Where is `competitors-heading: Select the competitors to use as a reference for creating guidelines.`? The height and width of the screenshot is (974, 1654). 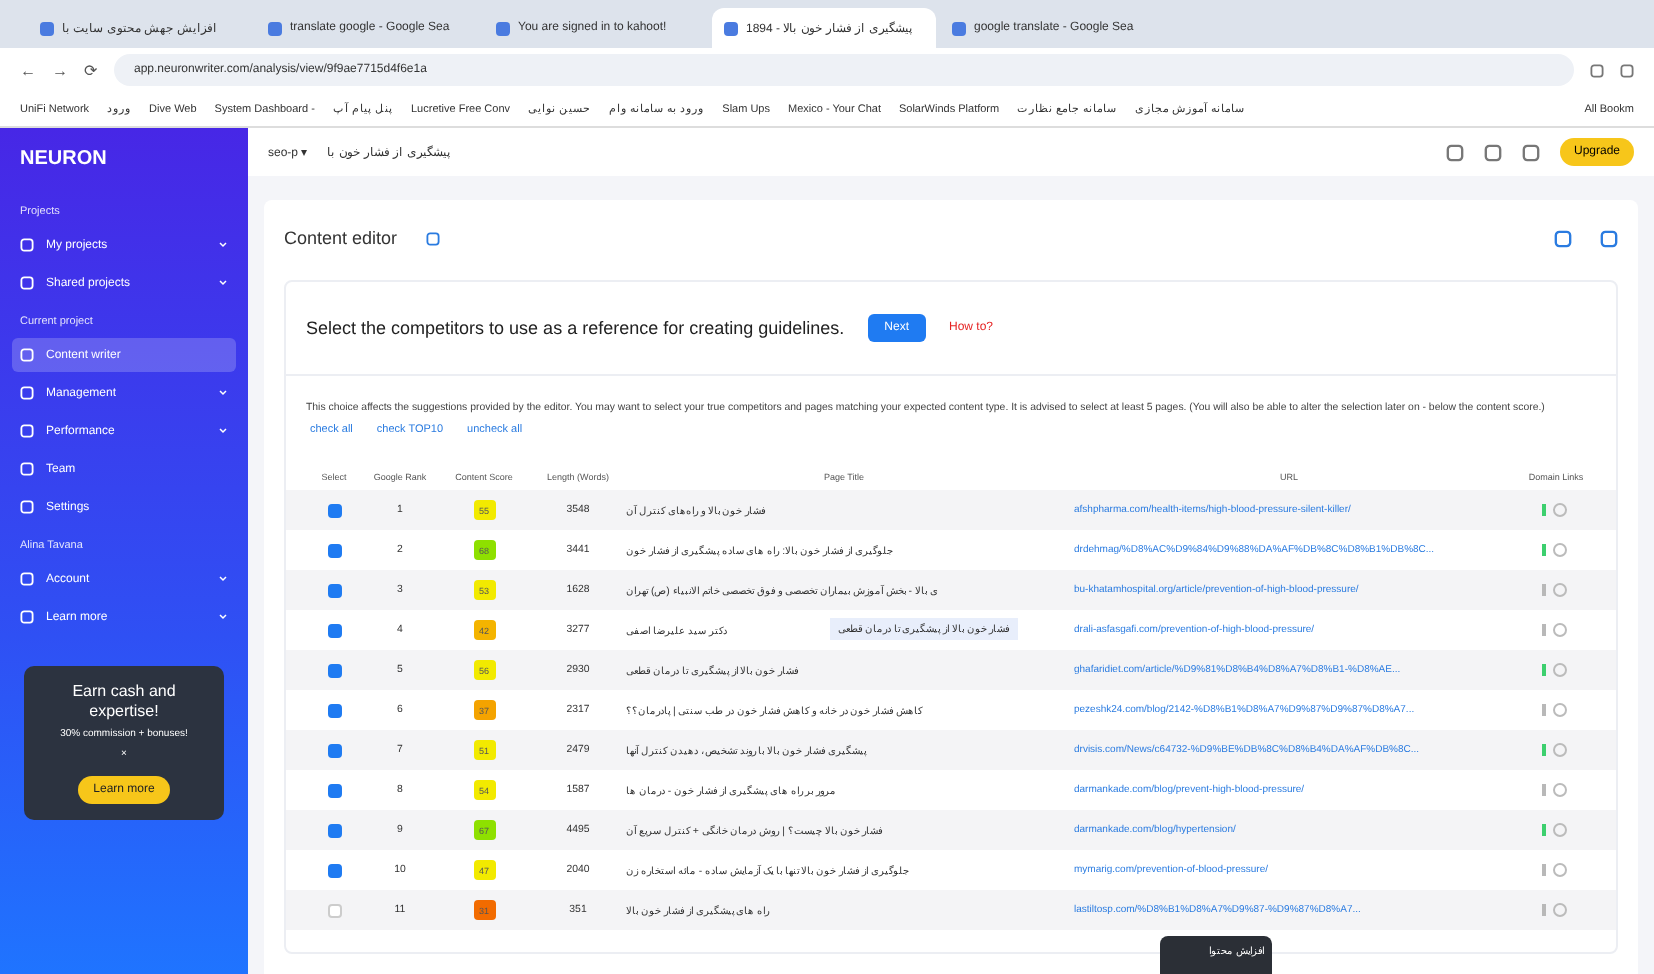 competitors-heading: Select the competitors to use as a reference for creating guidelines. is located at coordinates (575, 328).